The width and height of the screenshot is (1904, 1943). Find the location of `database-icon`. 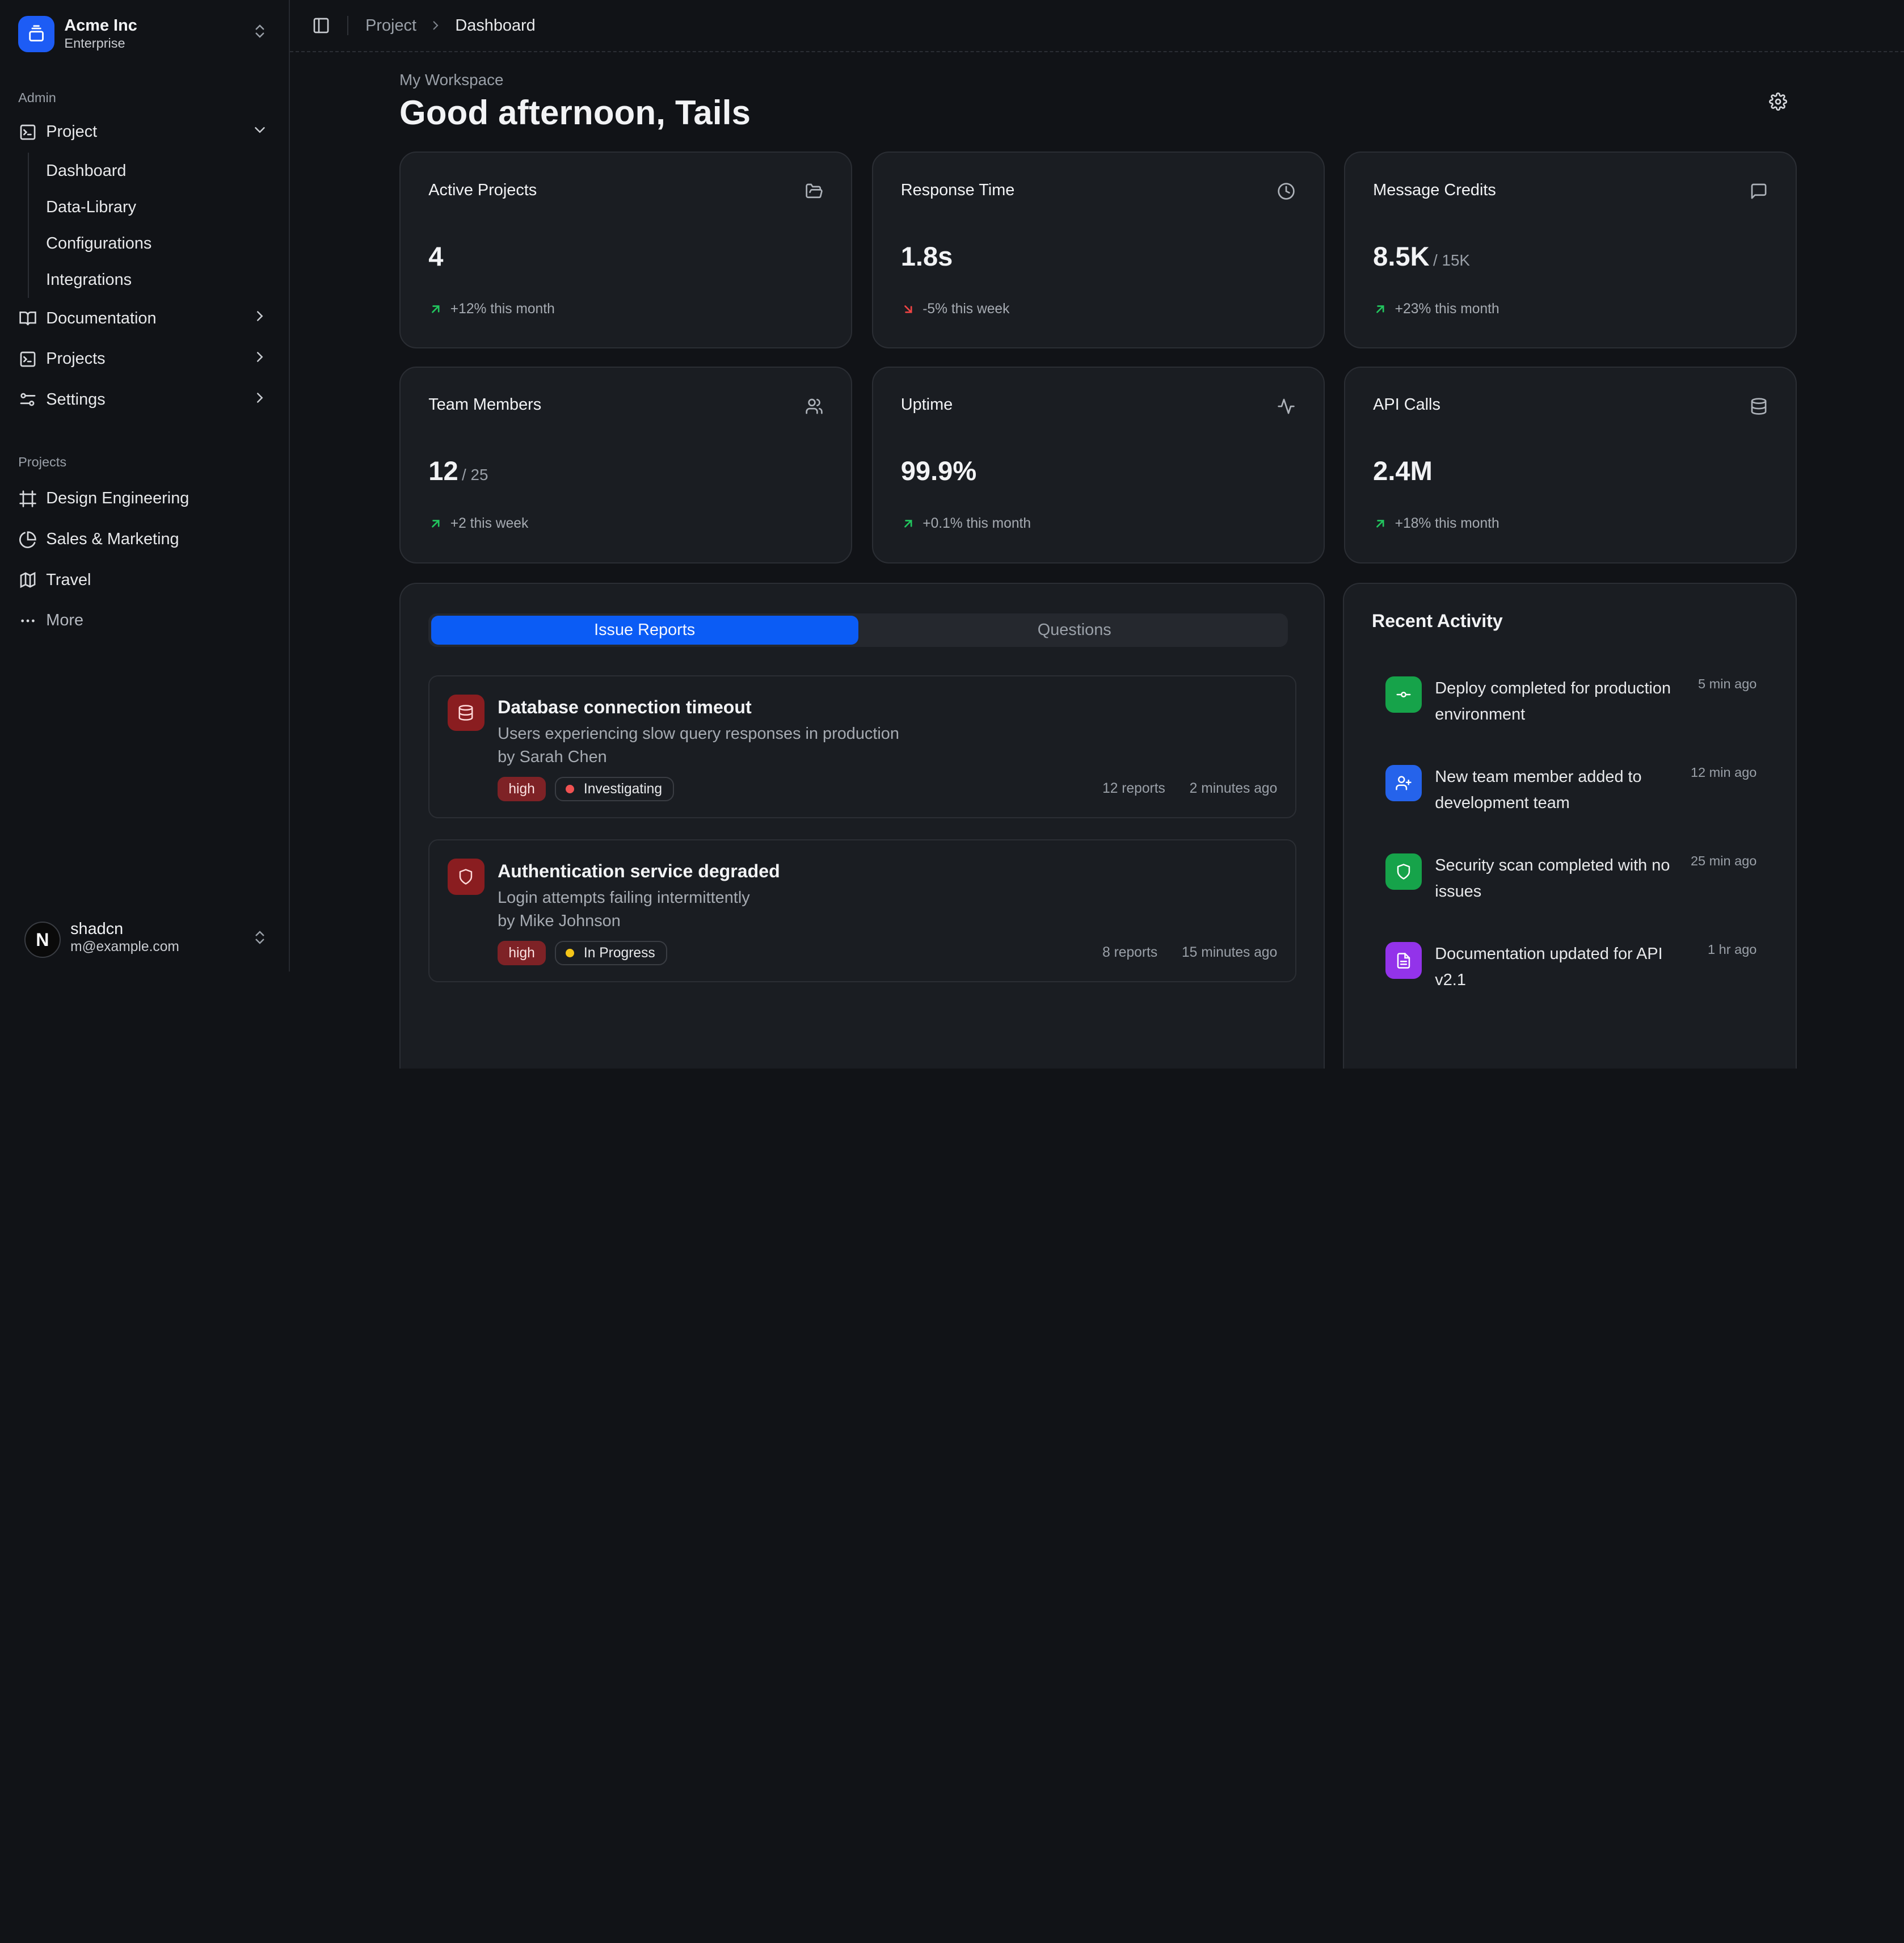

database-icon is located at coordinates (1759, 409).